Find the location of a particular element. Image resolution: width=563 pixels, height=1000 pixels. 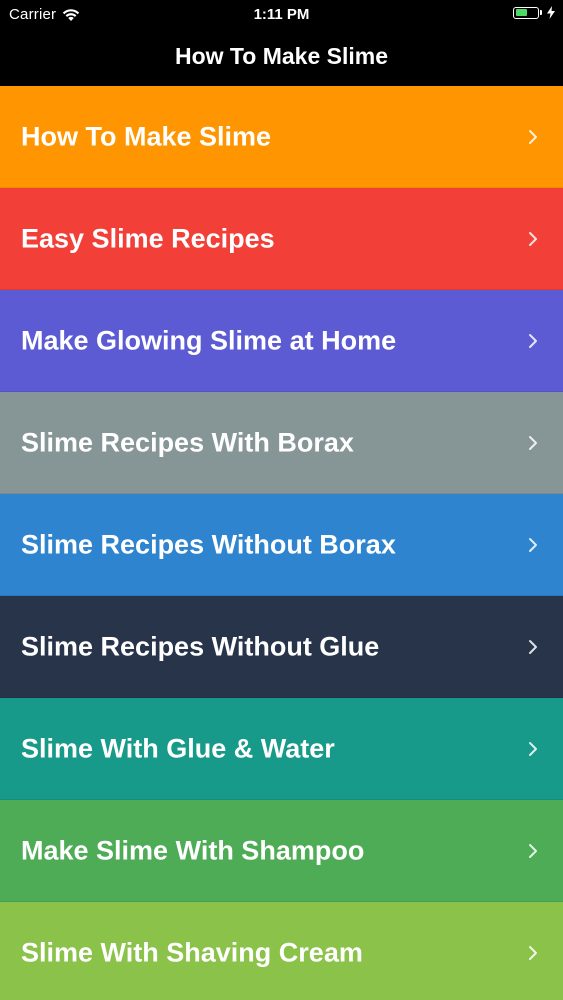

battery-icon is located at coordinates (526, 12).